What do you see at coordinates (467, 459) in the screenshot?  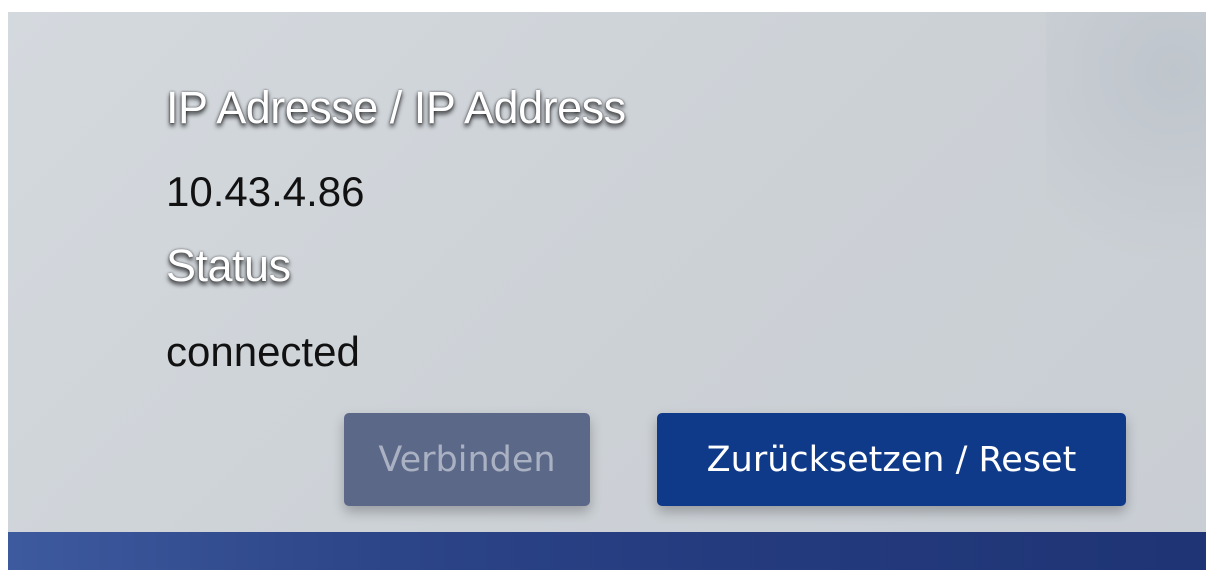 I see `connect-button: Verbinden` at bounding box center [467, 459].